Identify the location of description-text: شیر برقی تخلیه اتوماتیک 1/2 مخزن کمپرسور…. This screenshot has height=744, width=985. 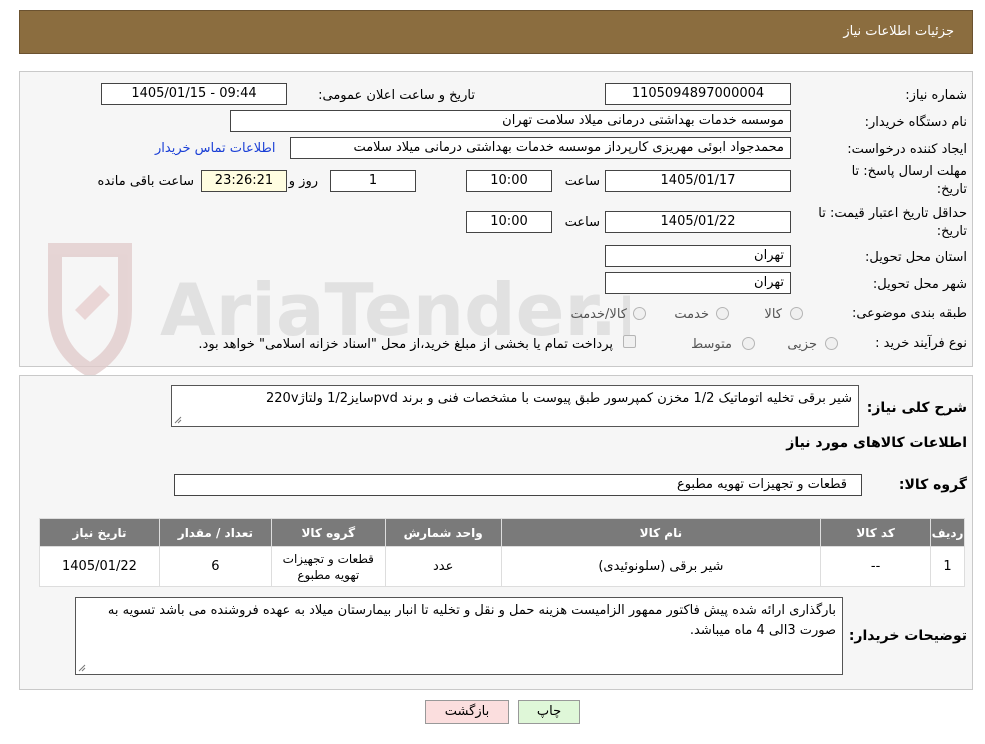
(559, 398).